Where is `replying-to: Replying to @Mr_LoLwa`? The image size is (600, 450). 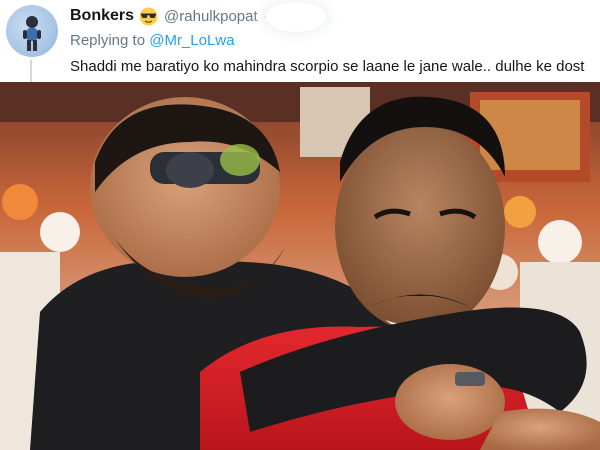
replying-to: Replying to @Mr_LoLwa is located at coordinates (152, 40).